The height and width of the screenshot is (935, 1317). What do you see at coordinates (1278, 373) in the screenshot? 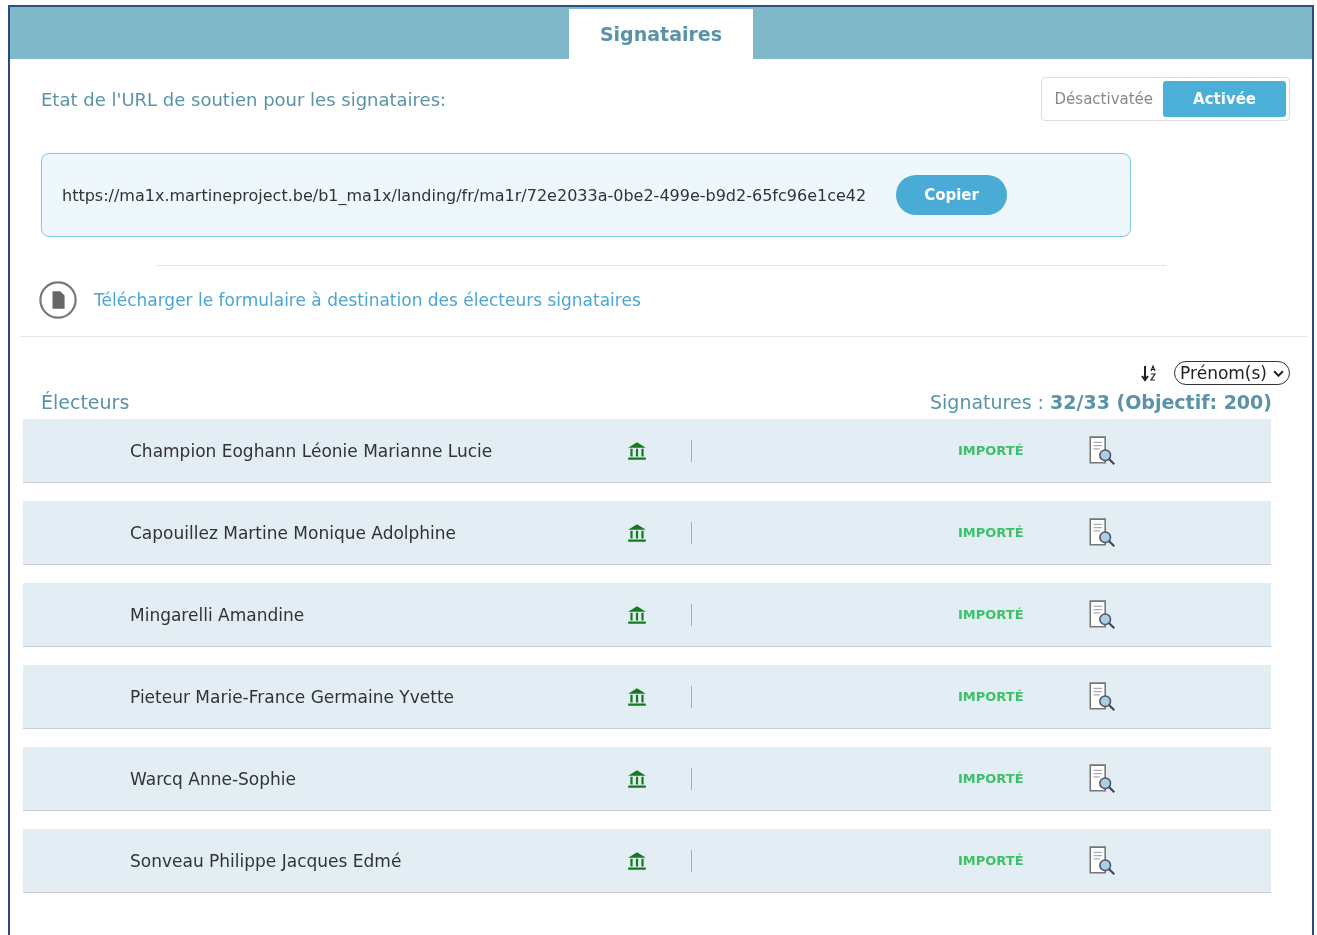
I see `chevron-icon` at bounding box center [1278, 373].